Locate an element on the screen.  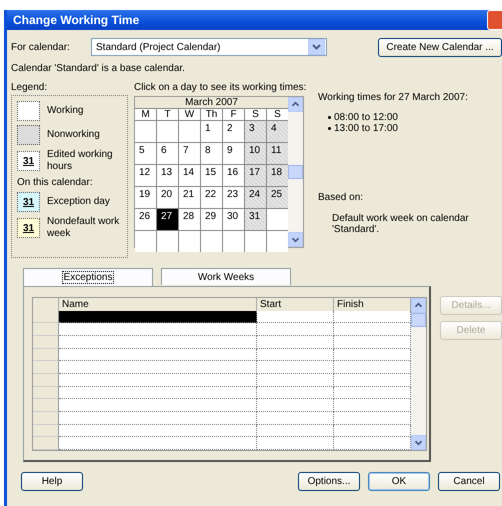
tab: Work Weeks is located at coordinates (226, 276).